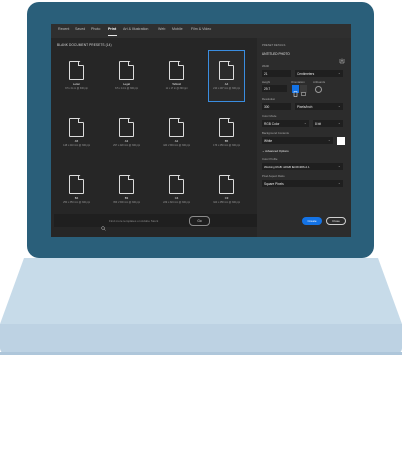 The width and height of the screenshot is (402, 470). What do you see at coordinates (226, 202) in the screenshot?
I see `preset-size: 324 x 458 mm @ 300 ppi` at bounding box center [226, 202].